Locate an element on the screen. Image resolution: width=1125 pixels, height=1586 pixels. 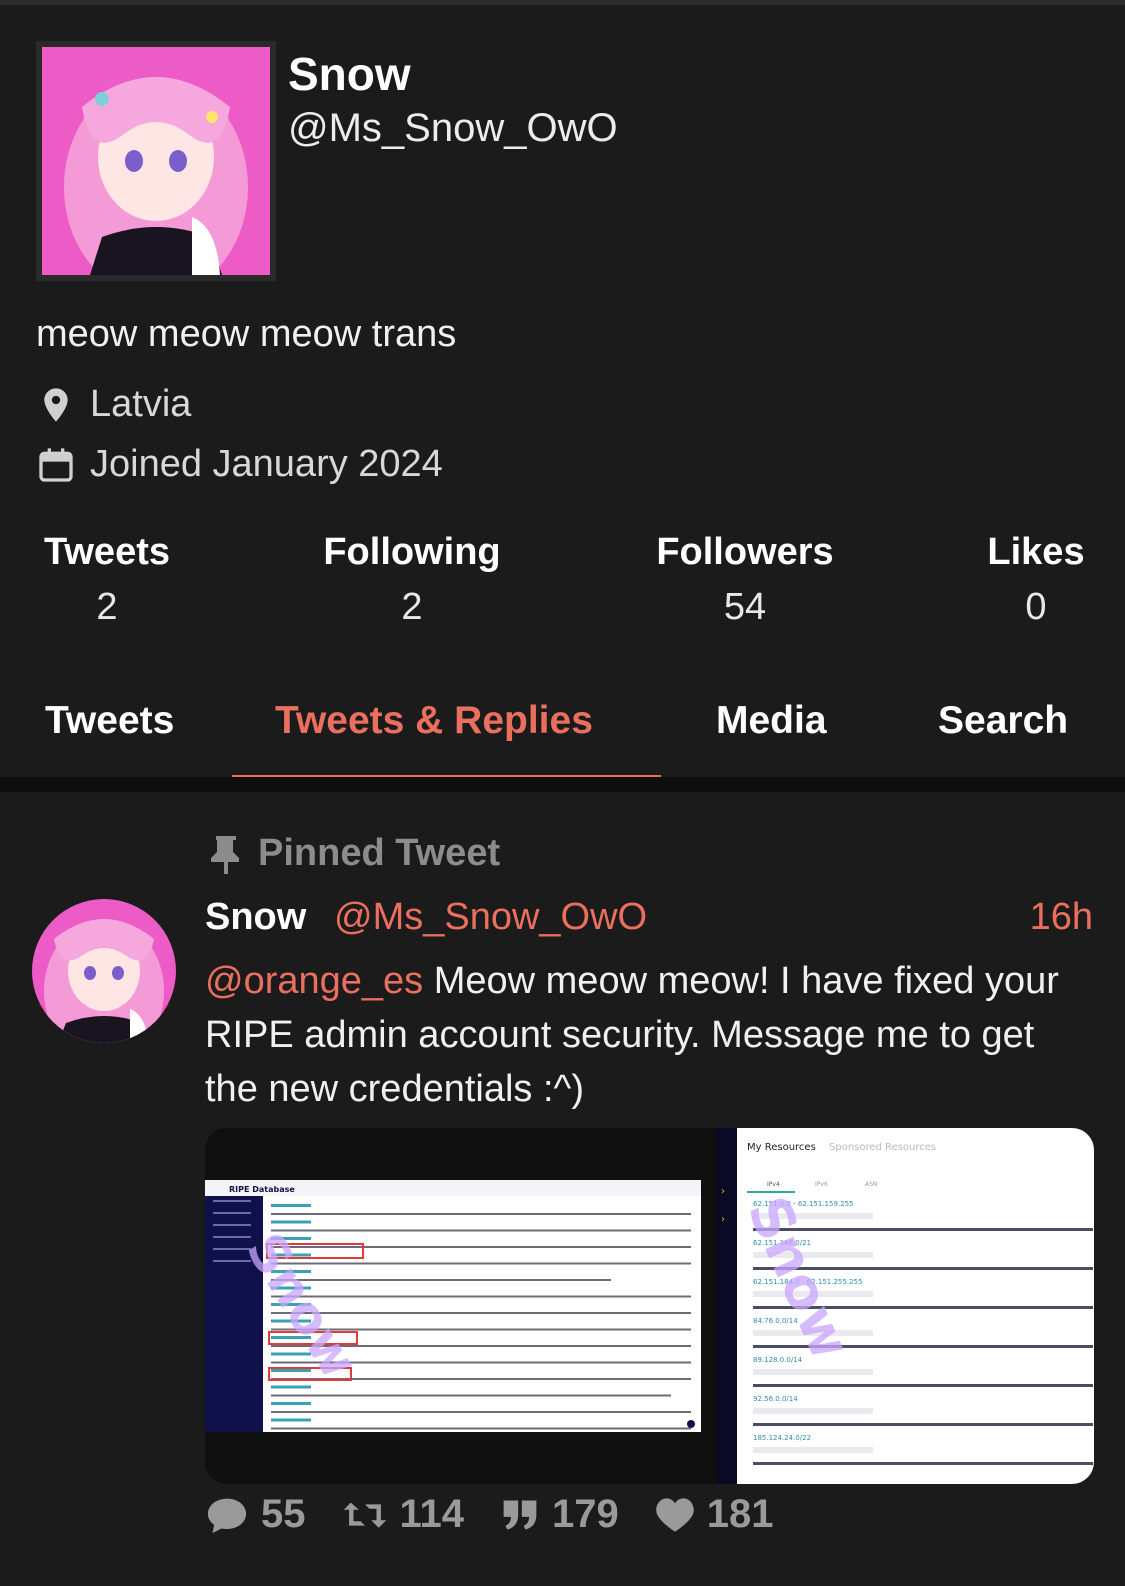
tab-media: Media is located at coordinates (771, 721).